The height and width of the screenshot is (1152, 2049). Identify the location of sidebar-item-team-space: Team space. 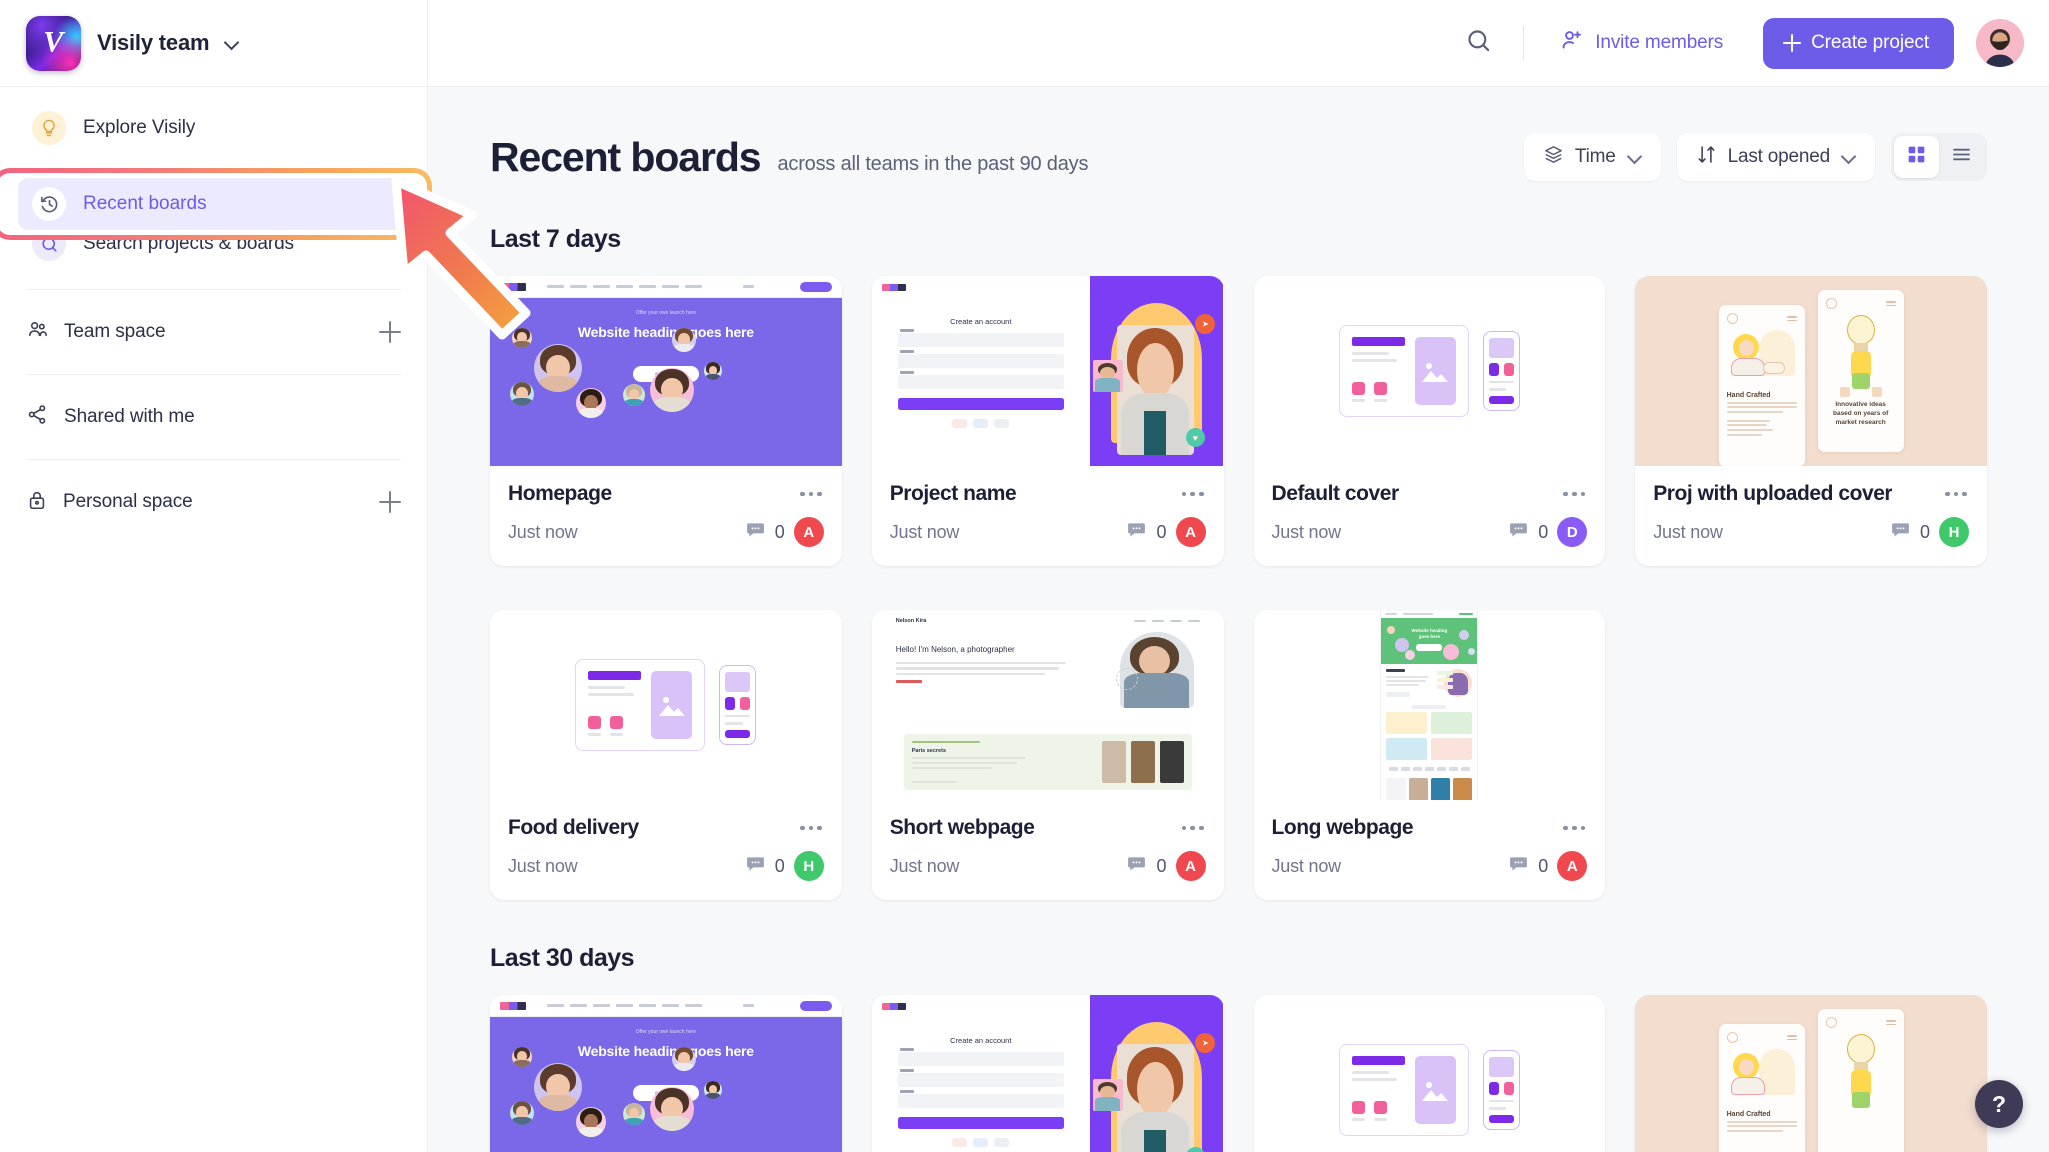
(213, 332).